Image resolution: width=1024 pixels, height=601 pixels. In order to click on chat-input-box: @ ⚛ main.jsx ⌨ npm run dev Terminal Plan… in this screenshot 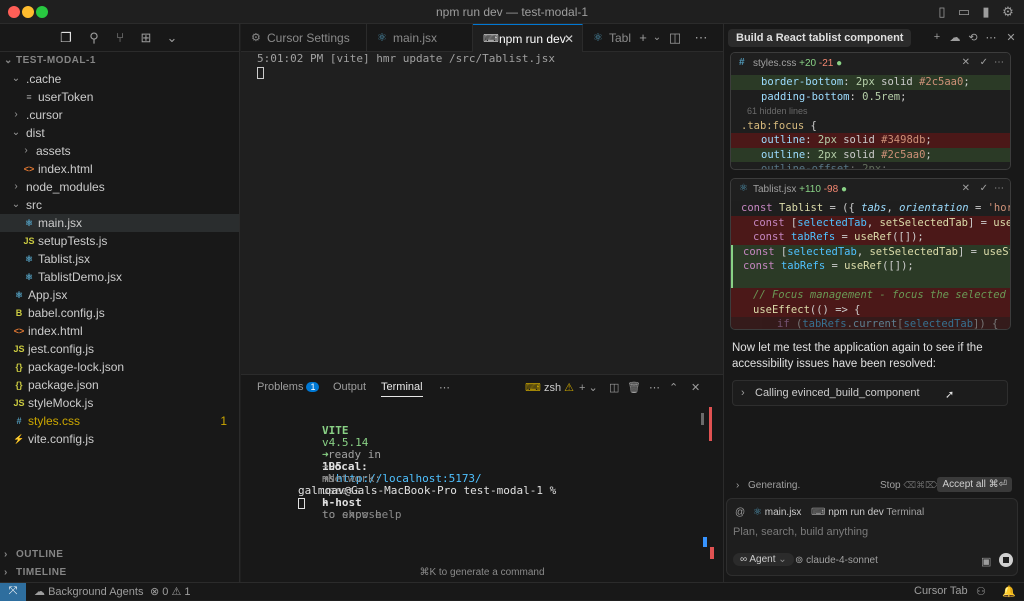, I will do `click(872, 537)`.